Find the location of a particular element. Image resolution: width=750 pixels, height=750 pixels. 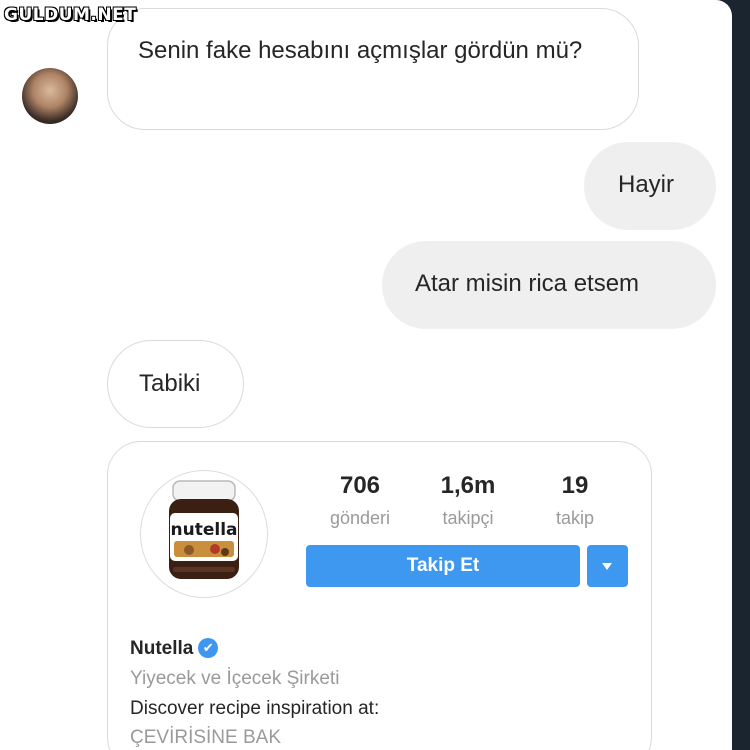

message-incoming: Tabiki is located at coordinates (175, 384).